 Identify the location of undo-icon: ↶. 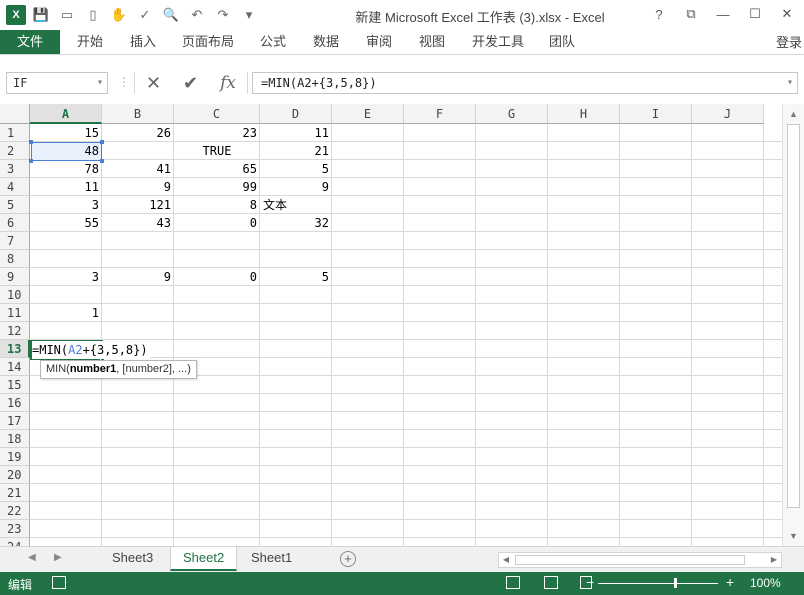
(197, 15).